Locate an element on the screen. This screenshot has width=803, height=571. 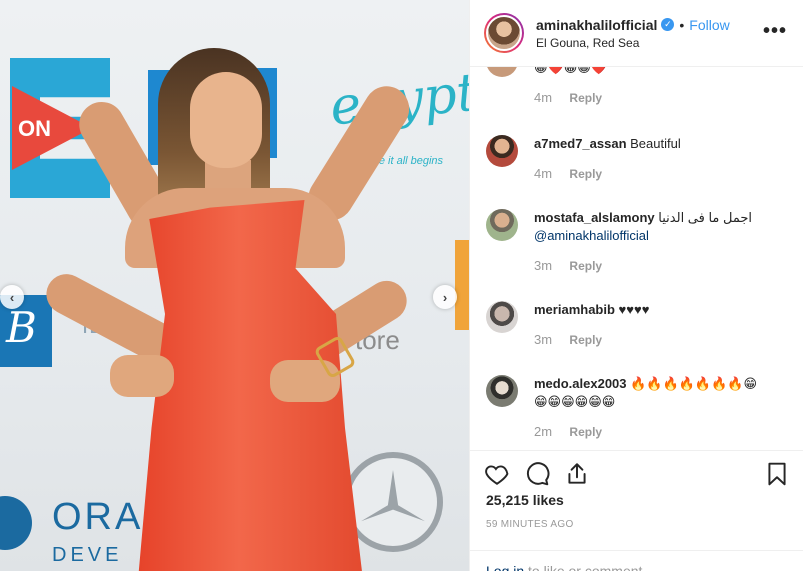
story-ring is located at coordinates (504, 33).